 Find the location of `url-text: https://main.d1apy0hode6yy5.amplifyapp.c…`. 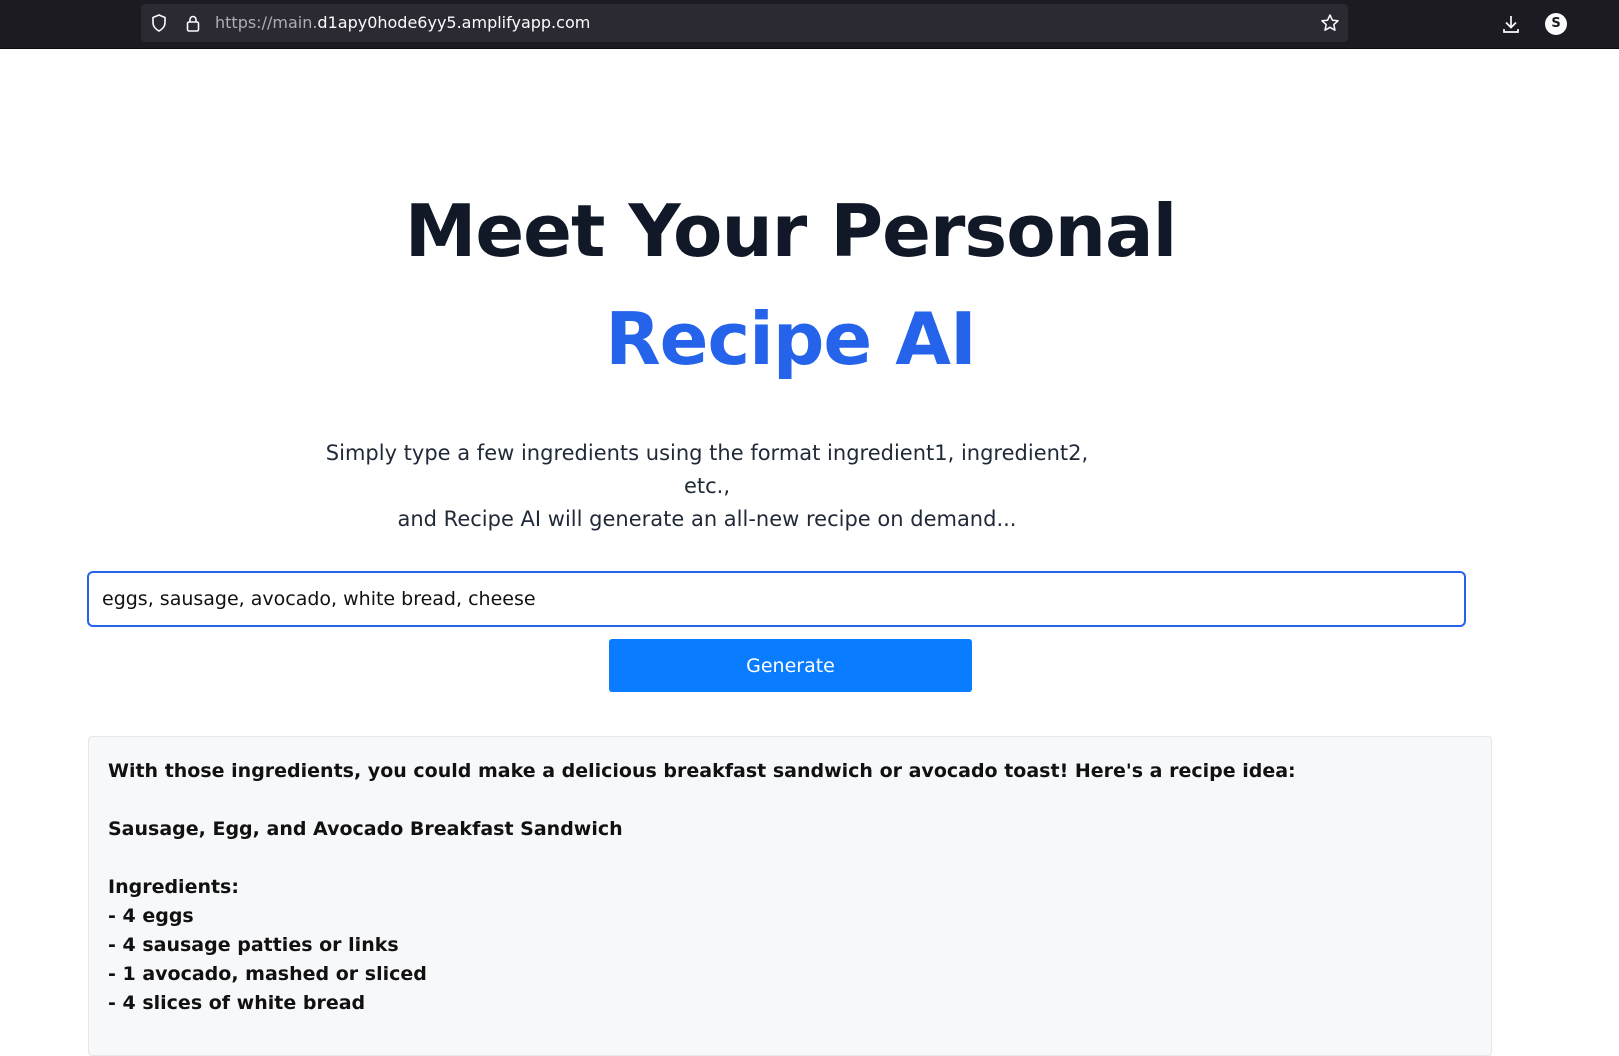

url-text: https://main.d1apy0hode6yy5.amplifyapp.c… is located at coordinates (402, 23).